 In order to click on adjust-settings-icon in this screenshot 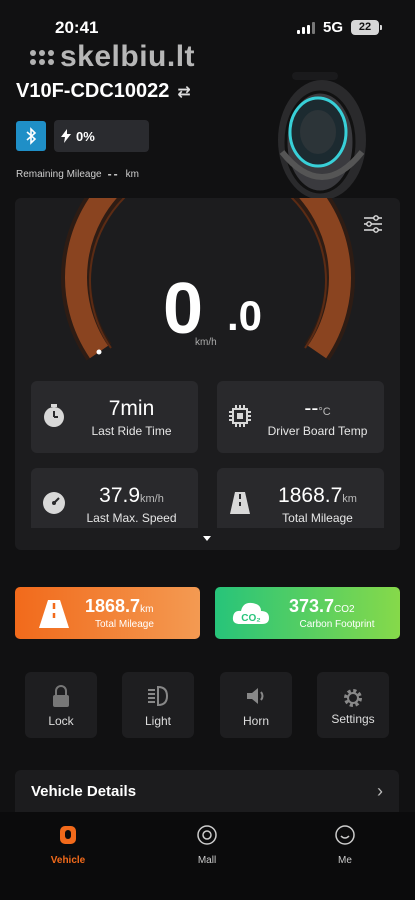, I will do `click(373, 224)`.